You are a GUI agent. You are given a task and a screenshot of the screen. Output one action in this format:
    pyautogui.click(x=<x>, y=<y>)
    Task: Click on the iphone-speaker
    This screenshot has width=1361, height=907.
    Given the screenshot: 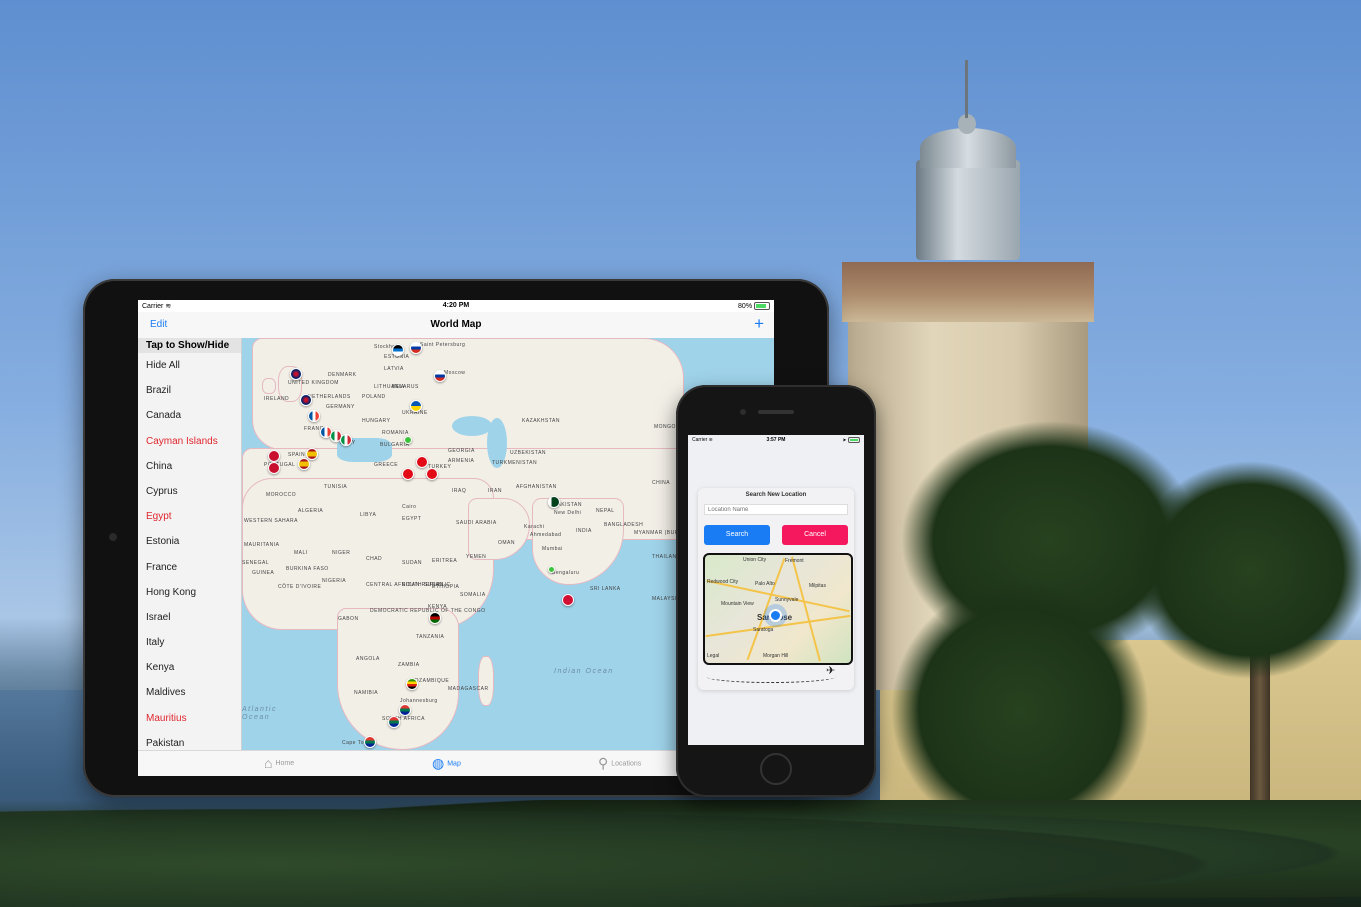 What is the action you would take?
    pyautogui.click(x=776, y=412)
    